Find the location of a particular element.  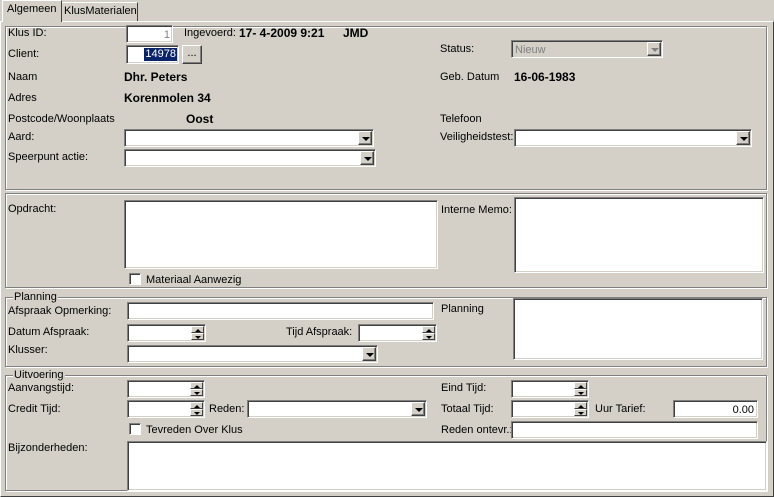

tevreden-label: Tevreden Over Klus is located at coordinates (194, 430).